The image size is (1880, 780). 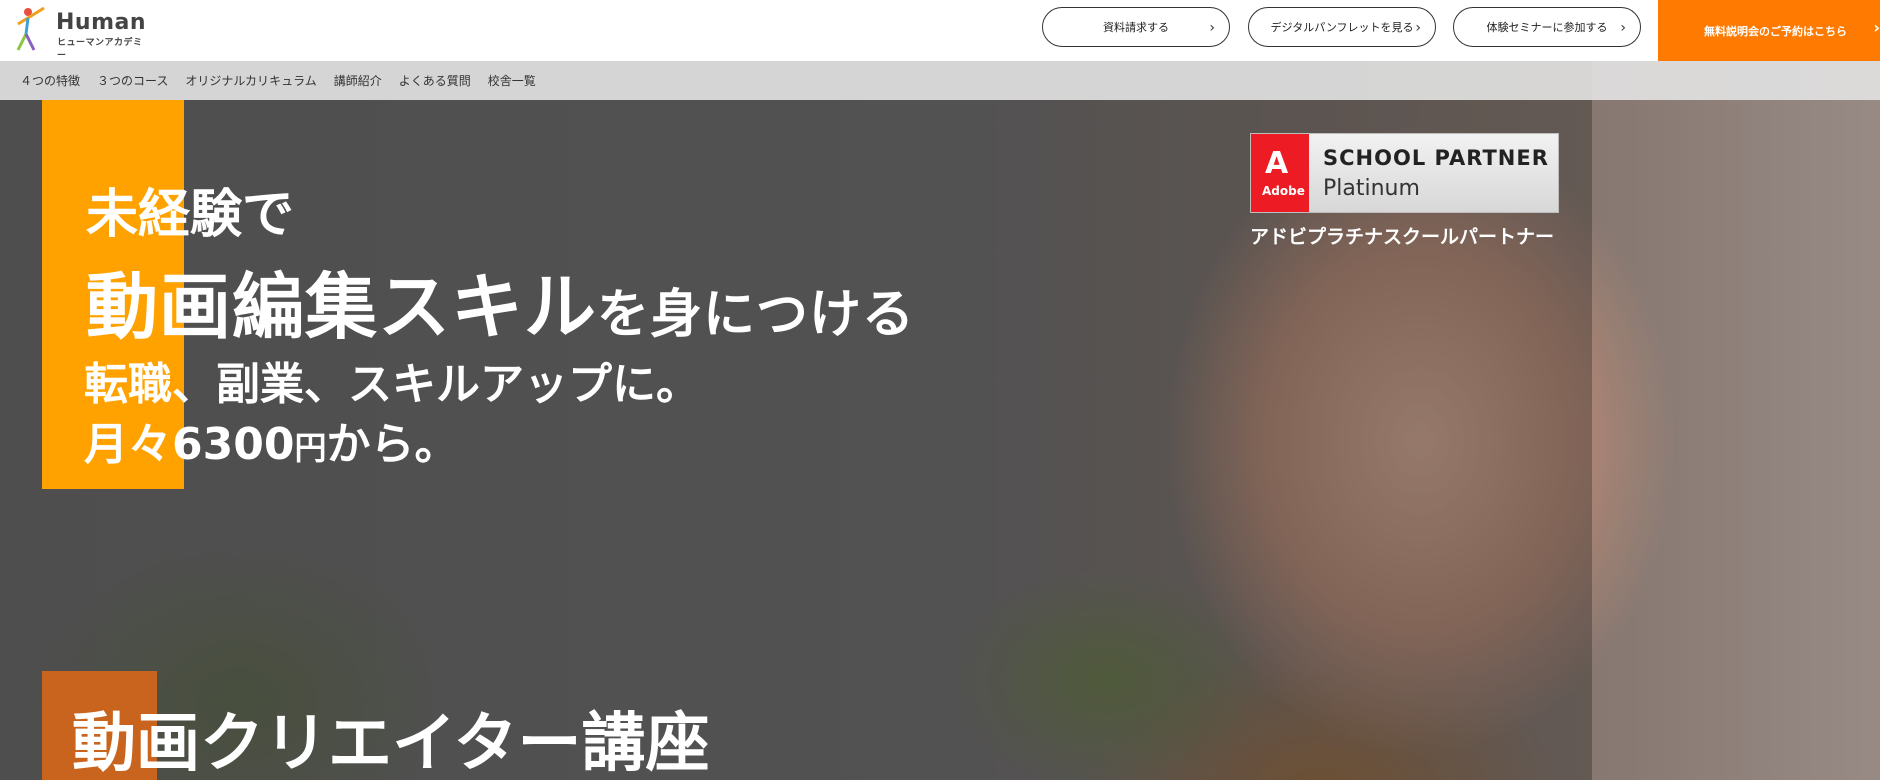 I want to click on badge-title: SCHOOL PARTNER, so click(x=1436, y=158).